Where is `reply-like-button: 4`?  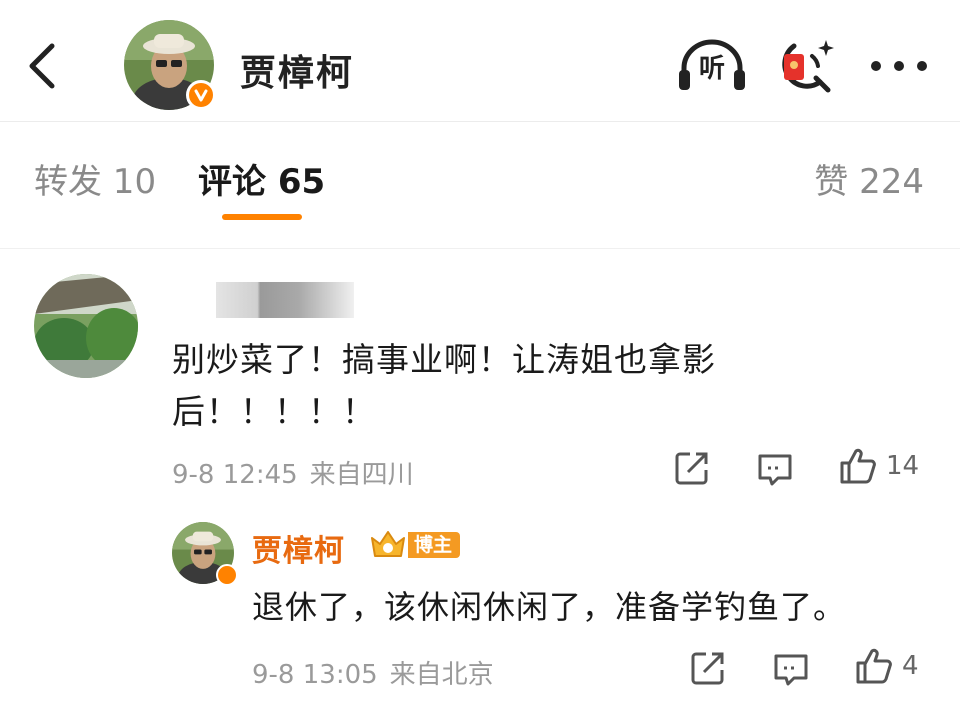
reply-like-button: 4 is located at coordinates (886, 666).